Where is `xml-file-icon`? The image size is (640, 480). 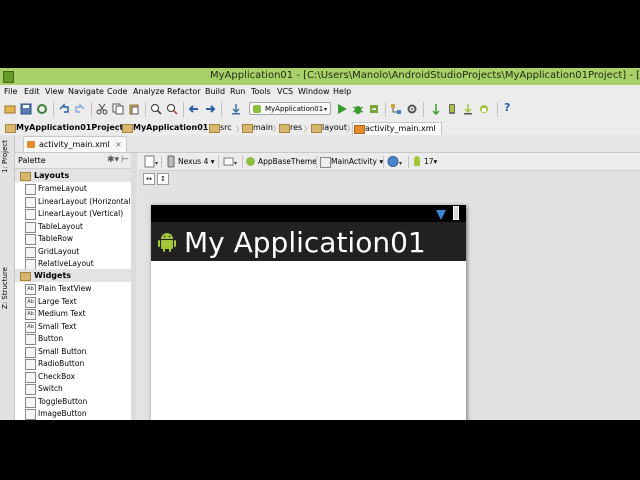 xml-file-icon is located at coordinates (359, 129).